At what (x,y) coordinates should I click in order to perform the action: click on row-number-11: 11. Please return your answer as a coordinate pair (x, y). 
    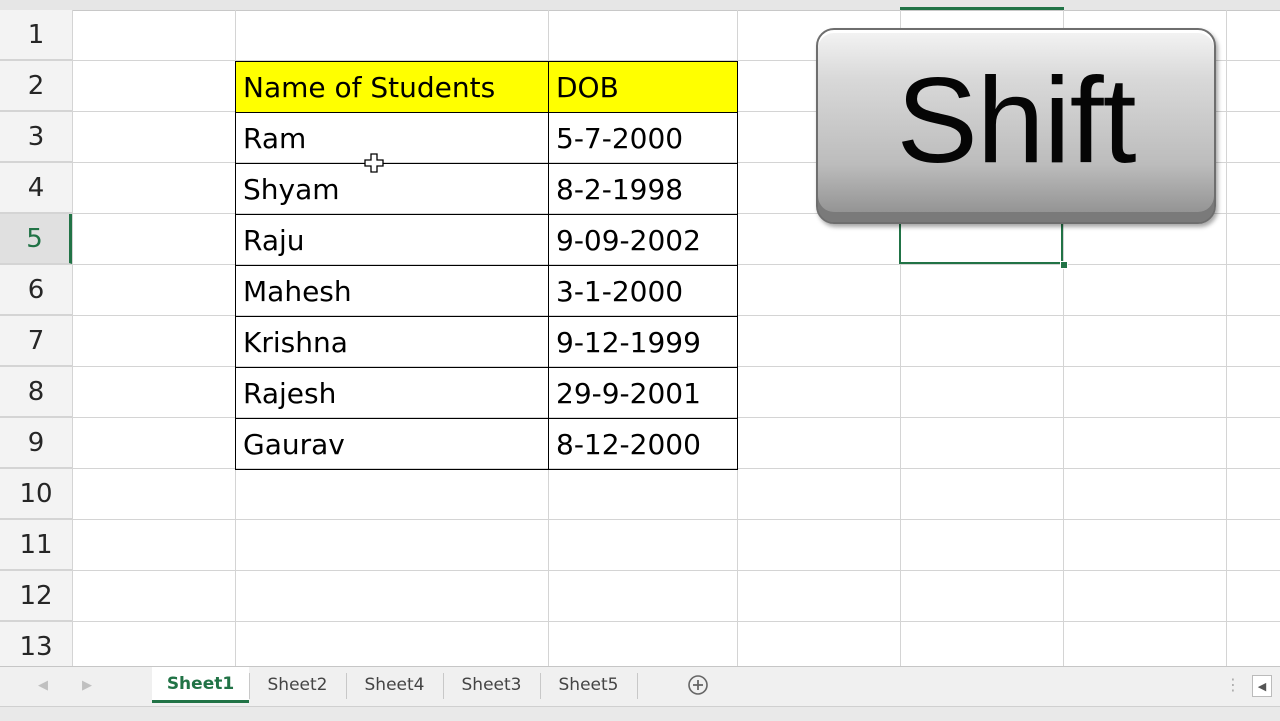
    Looking at the image, I should click on (36, 545).